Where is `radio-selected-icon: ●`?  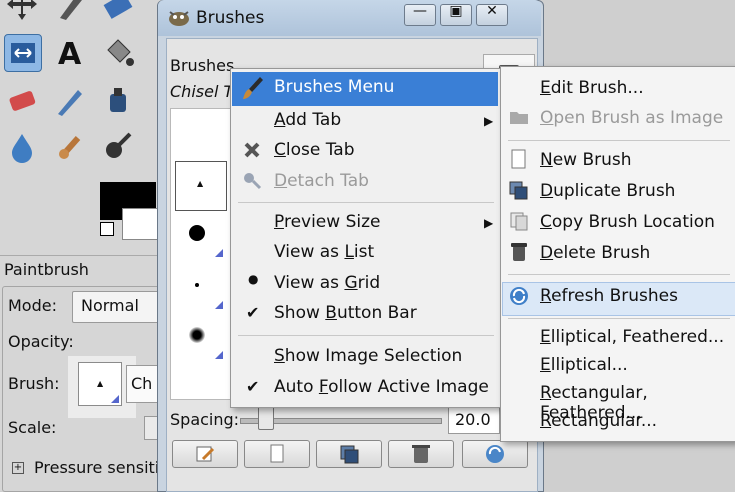 radio-selected-icon: ● is located at coordinates (253, 279).